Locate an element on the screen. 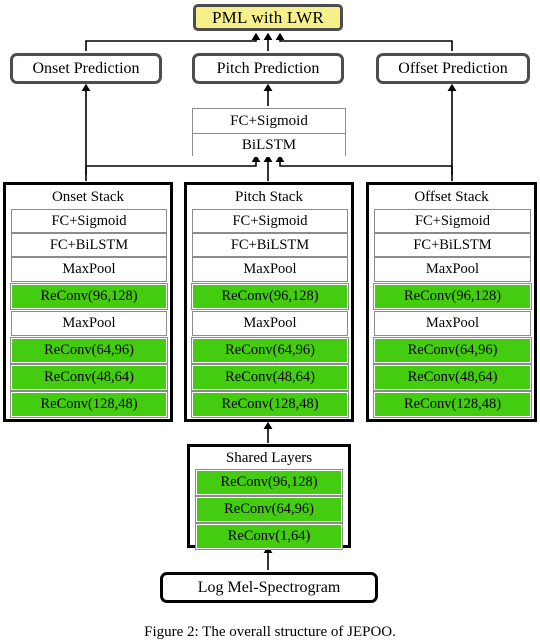  offset-layer-6-label: ReConv(48,64) is located at coordinates (452, 377).